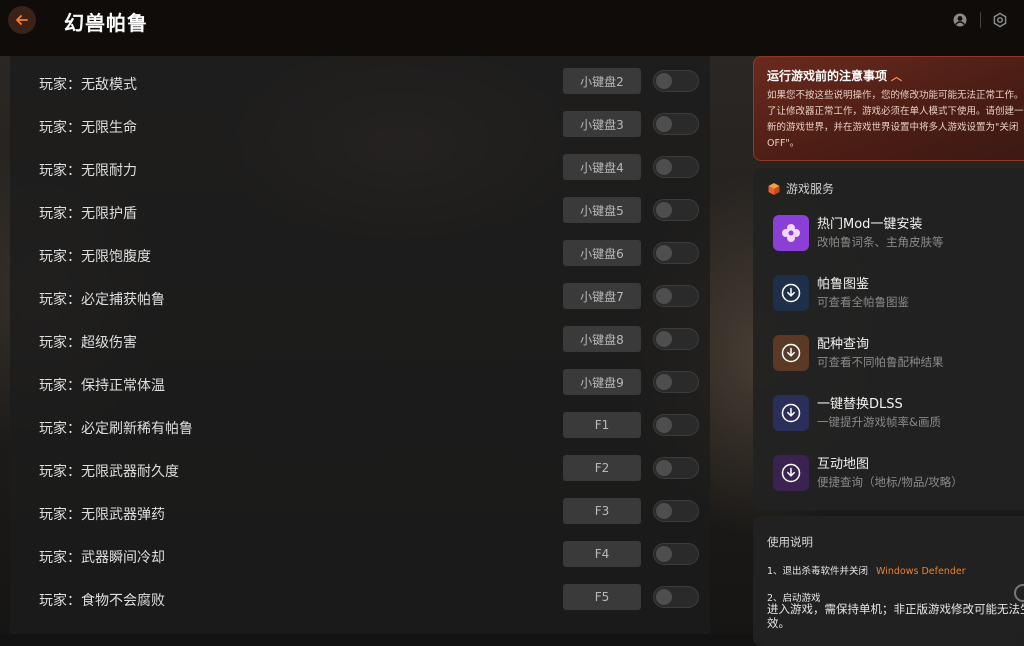 The width and height of the screenshot is (1024, 646). I want to click on settings-icon, so click(1000, 20).